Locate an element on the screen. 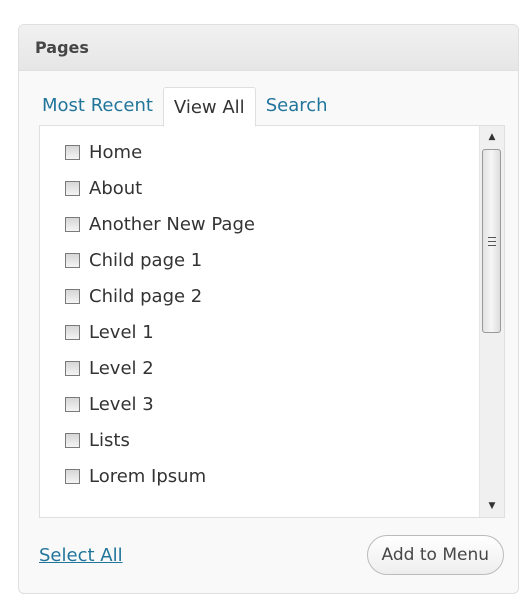 The height and width of the screenshot is (603, 525). list-item-lists: Lists is located at coordinates (160, 440).